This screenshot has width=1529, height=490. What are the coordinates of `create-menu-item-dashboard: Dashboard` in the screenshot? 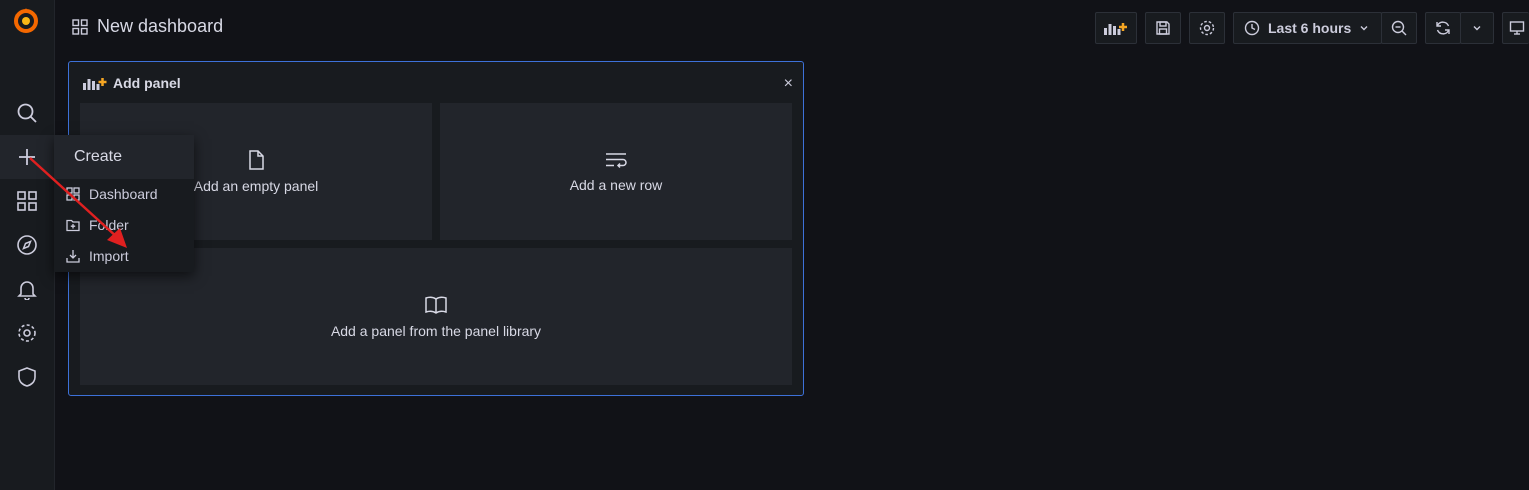 It's located at (112, 194).